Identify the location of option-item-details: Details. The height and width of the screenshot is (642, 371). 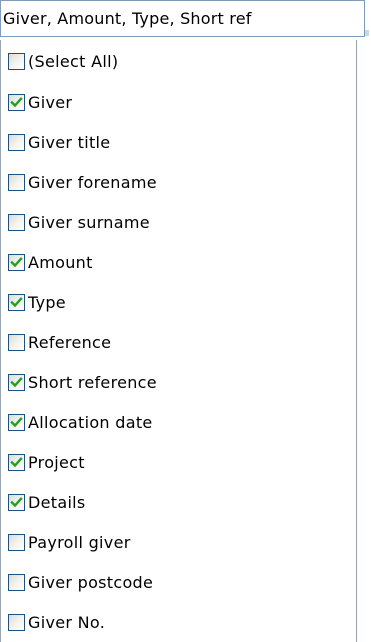
(178, 502).